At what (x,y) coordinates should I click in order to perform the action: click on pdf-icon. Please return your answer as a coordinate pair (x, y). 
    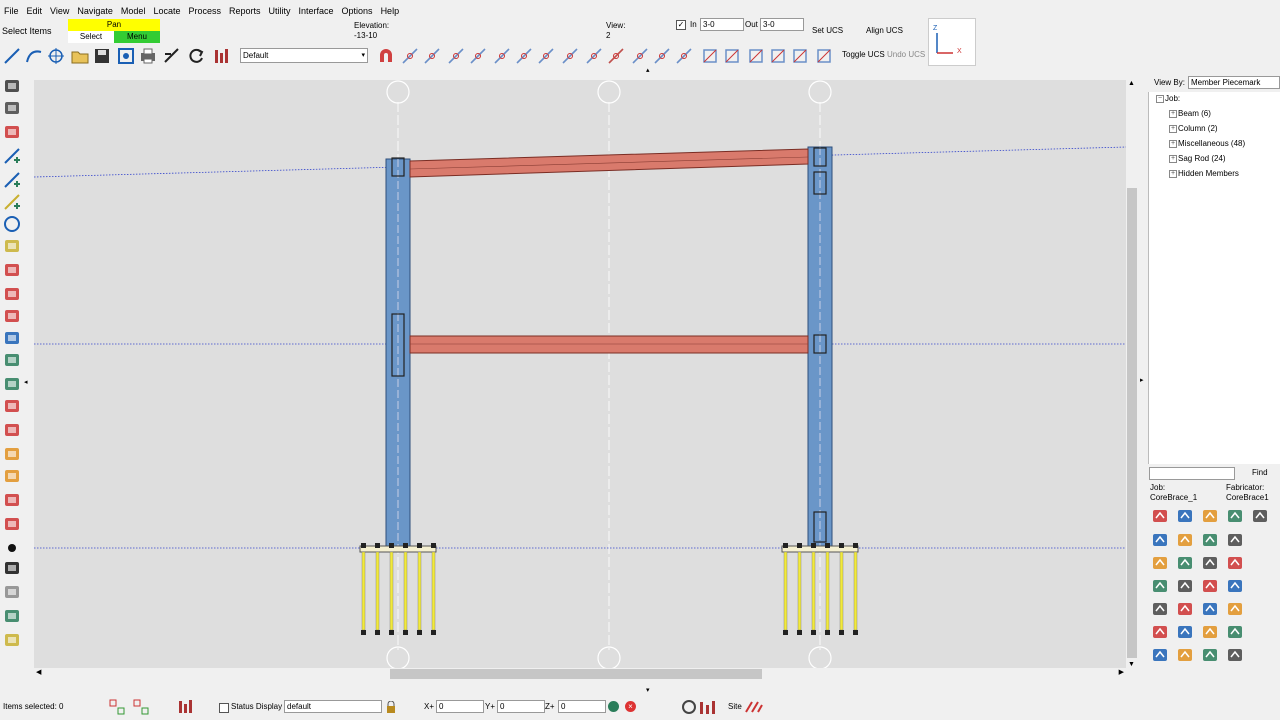
    Looking at the image, I should click on (12, 406).